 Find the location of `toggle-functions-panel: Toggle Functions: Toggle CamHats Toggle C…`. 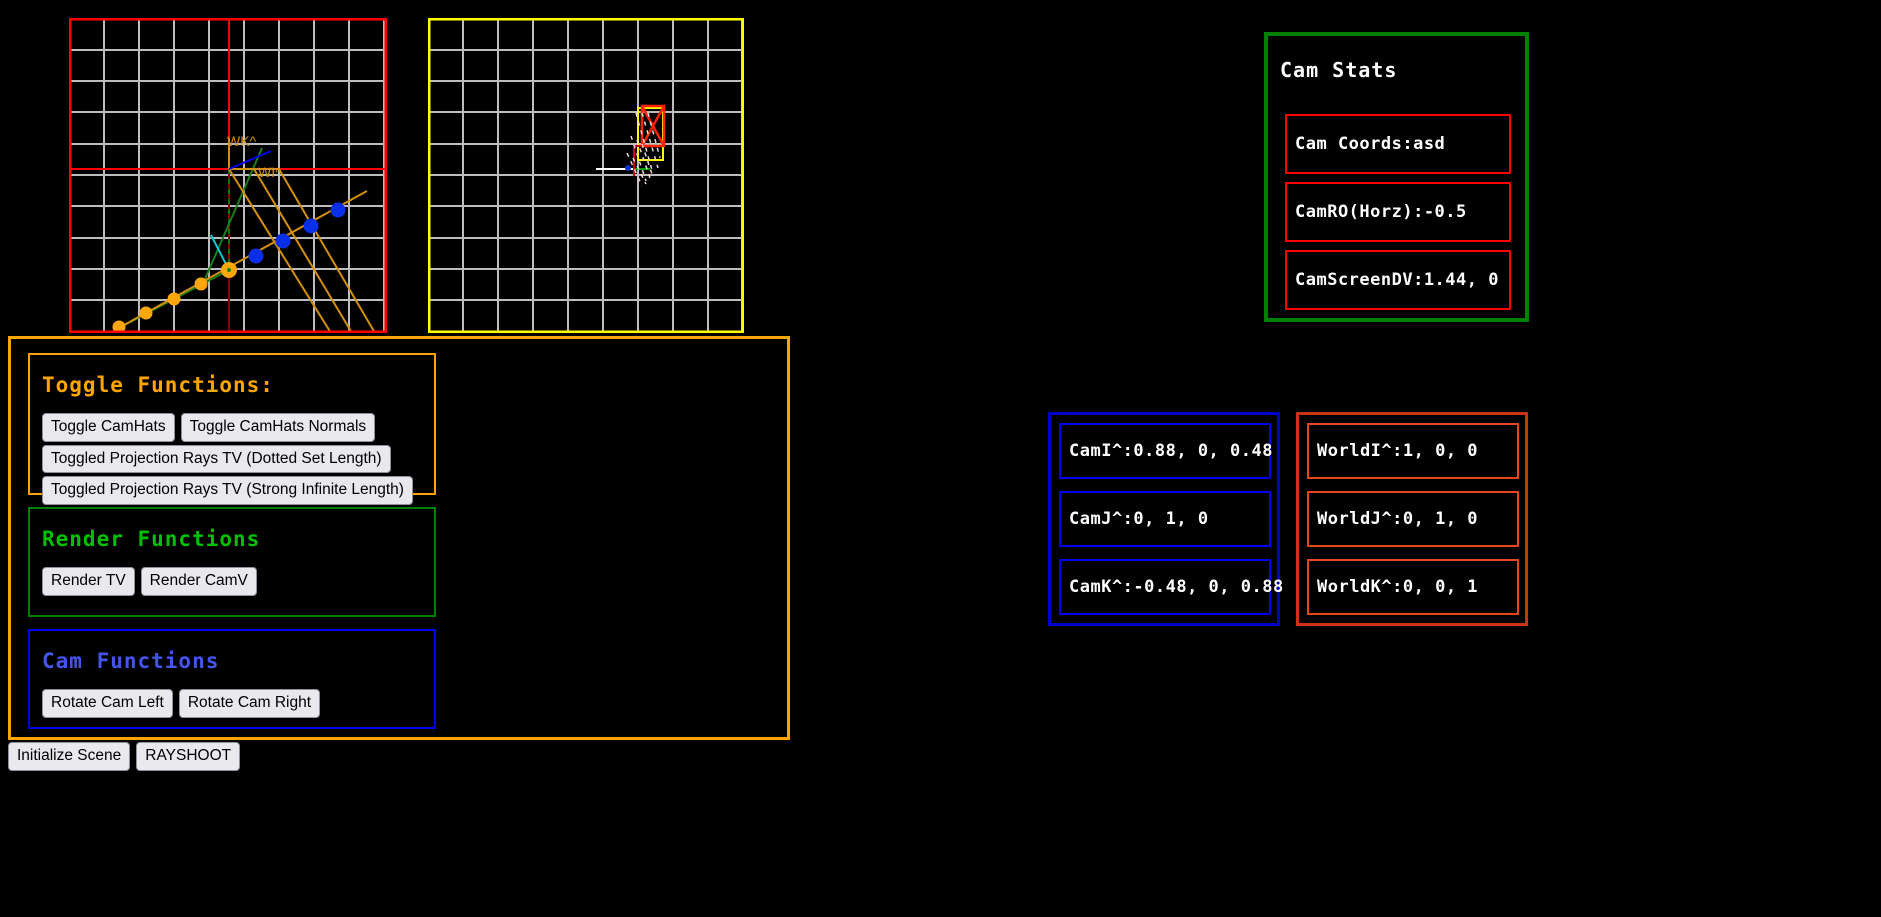

toggle-functions-panel: Toggle Functions: Toggle CamHats Toggle C… is located at coordinates (232, 429).